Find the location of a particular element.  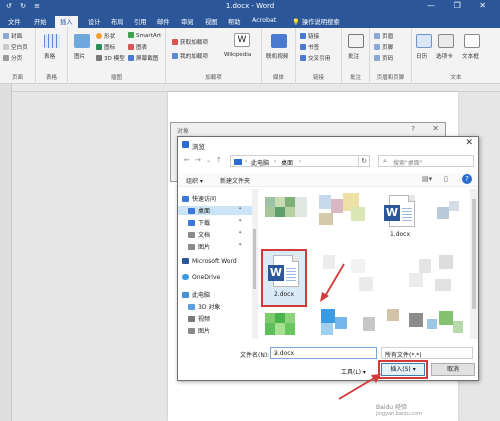

forward-arrow-icon: → is located at coordinates (198, 160).